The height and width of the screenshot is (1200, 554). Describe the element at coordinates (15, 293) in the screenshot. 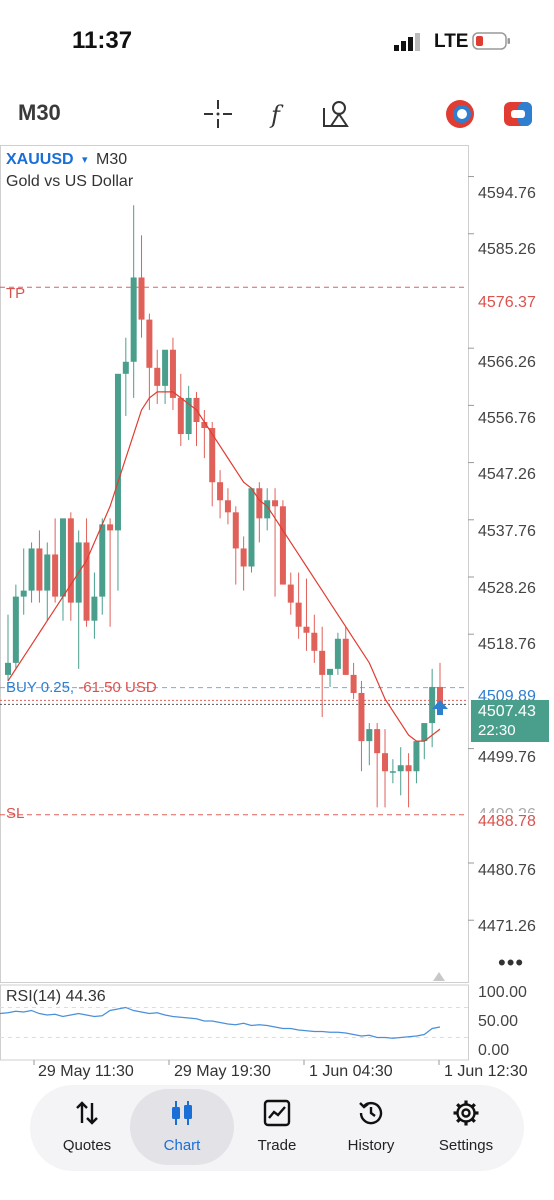

I see `tp-label: TP` at that location.